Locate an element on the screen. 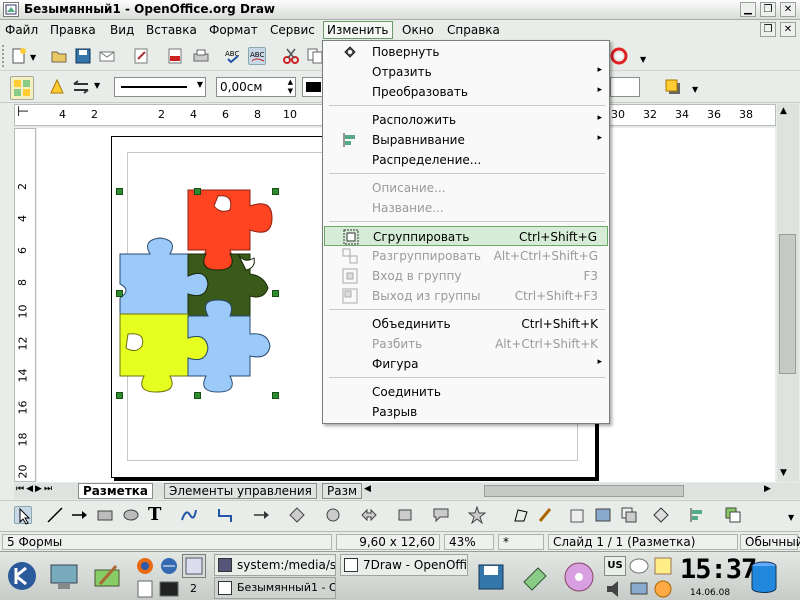  cd-player-icon is located at coordinates (579, 577).